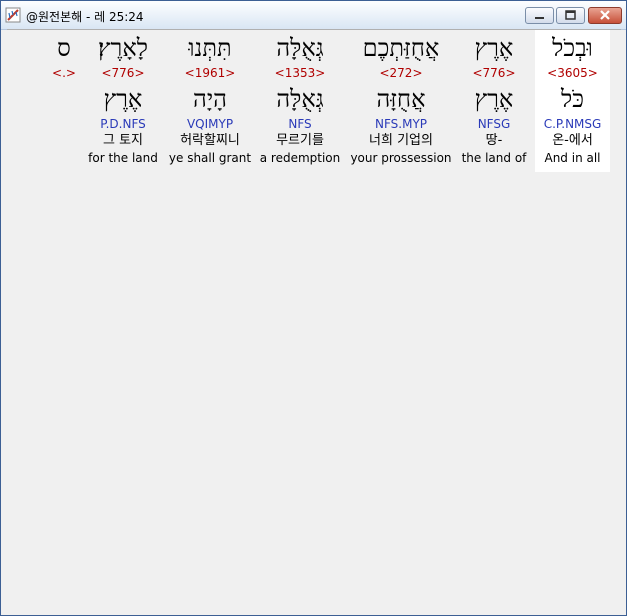  Describe the element at coordinates (123, 158) in the screenshot. I see `english-gloss: for the land` at that location.